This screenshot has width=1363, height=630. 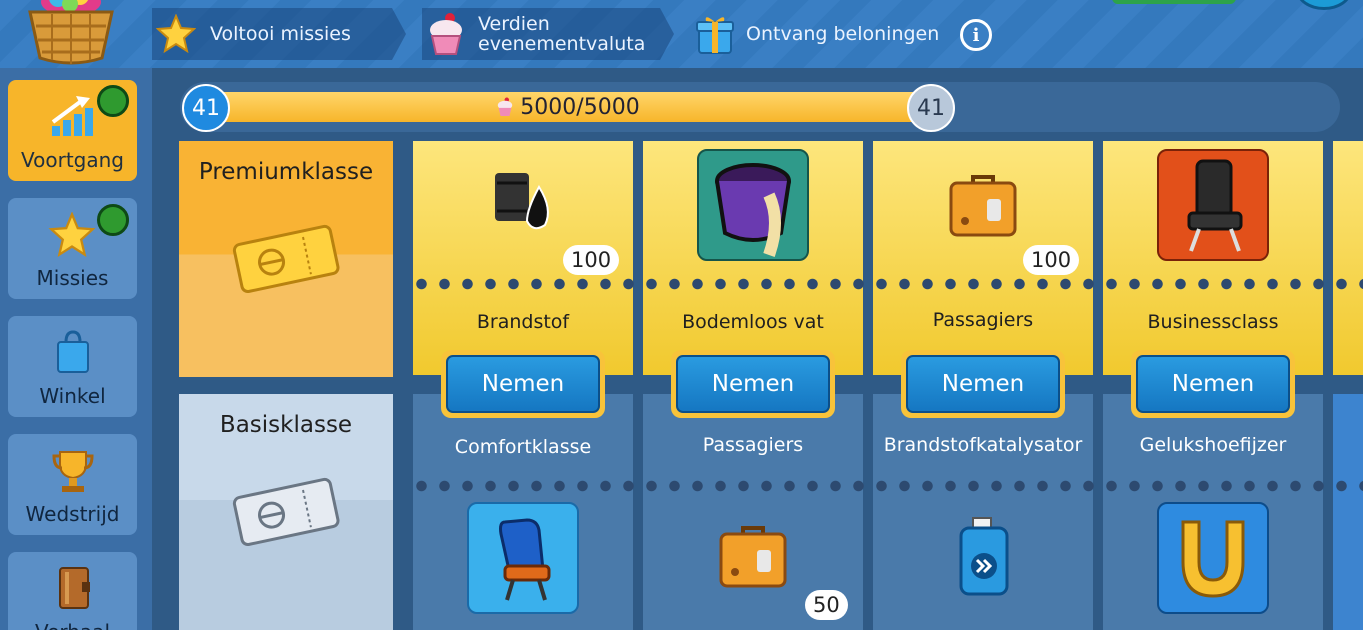 I want to click on reward-name: Brandstofkatalysator, so click(x=983, y=445).